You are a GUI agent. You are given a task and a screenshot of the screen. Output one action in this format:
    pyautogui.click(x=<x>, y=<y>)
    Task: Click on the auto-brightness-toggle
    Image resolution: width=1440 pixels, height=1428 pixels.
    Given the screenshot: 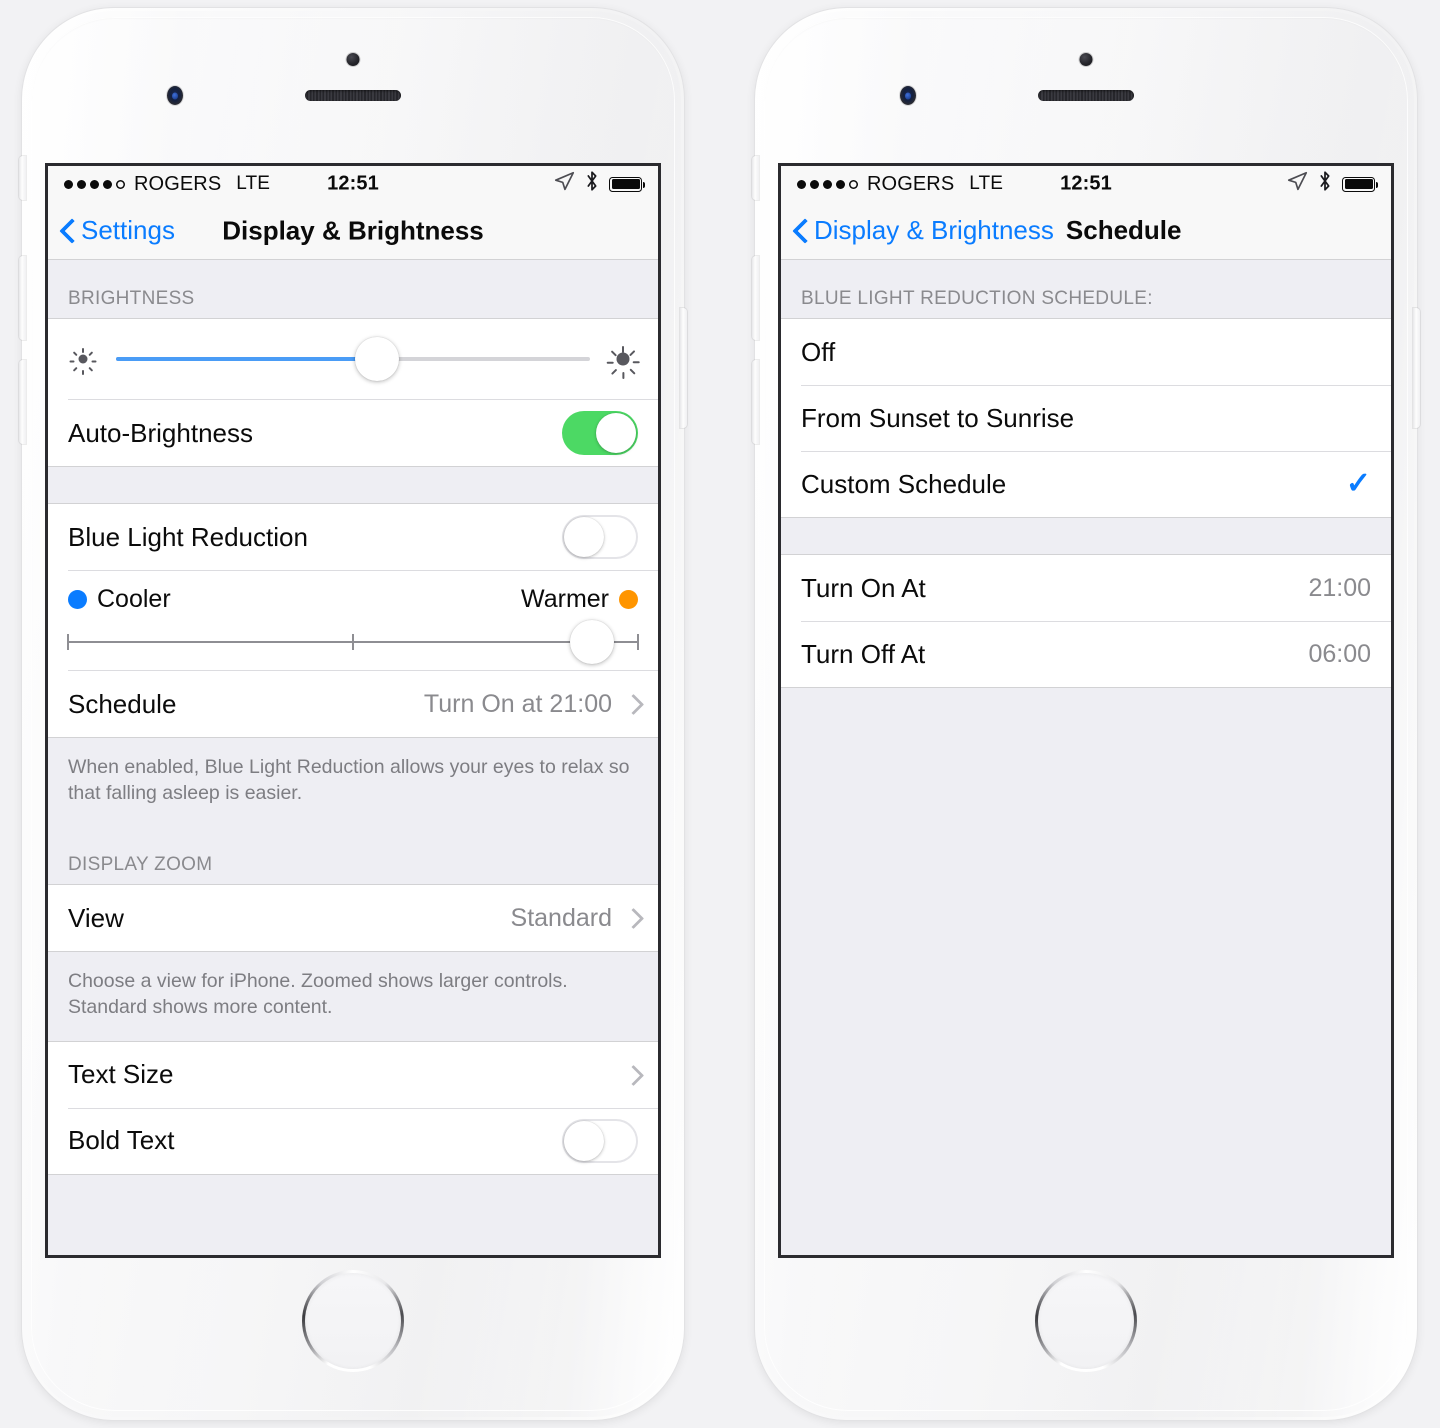 What is the action you would take?
    pyautogui.click(x=600, y=433)
    